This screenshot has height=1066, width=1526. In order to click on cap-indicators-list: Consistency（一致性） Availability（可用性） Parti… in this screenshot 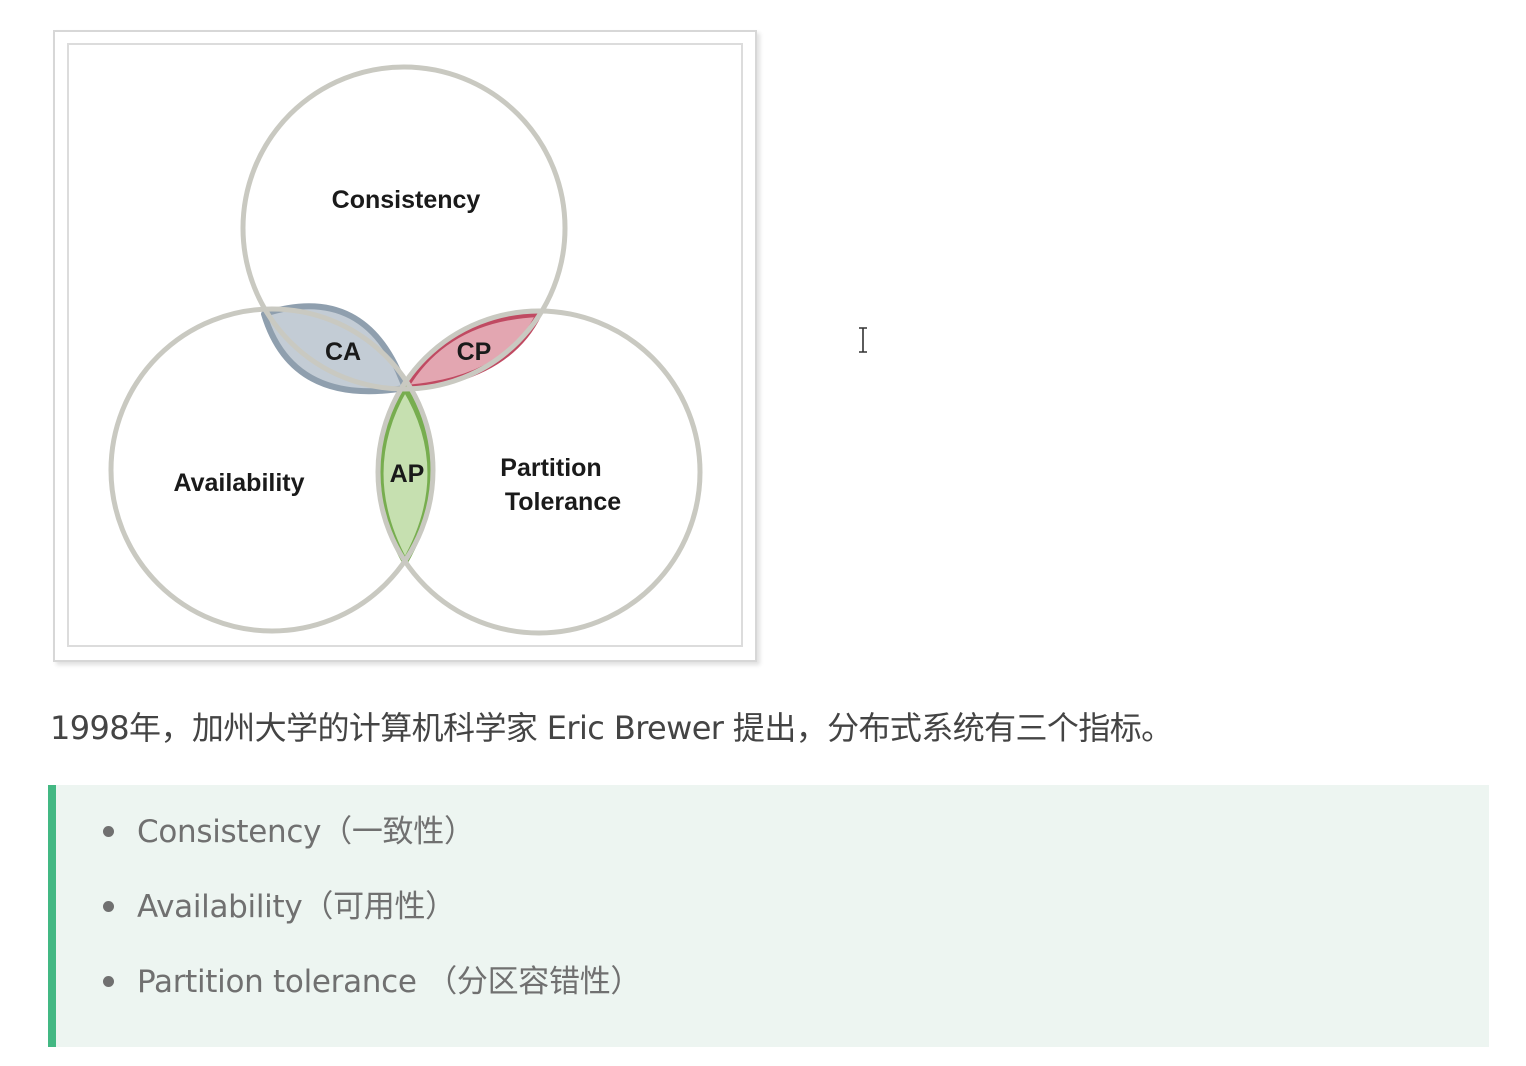, I will do `click(348, 920)`.